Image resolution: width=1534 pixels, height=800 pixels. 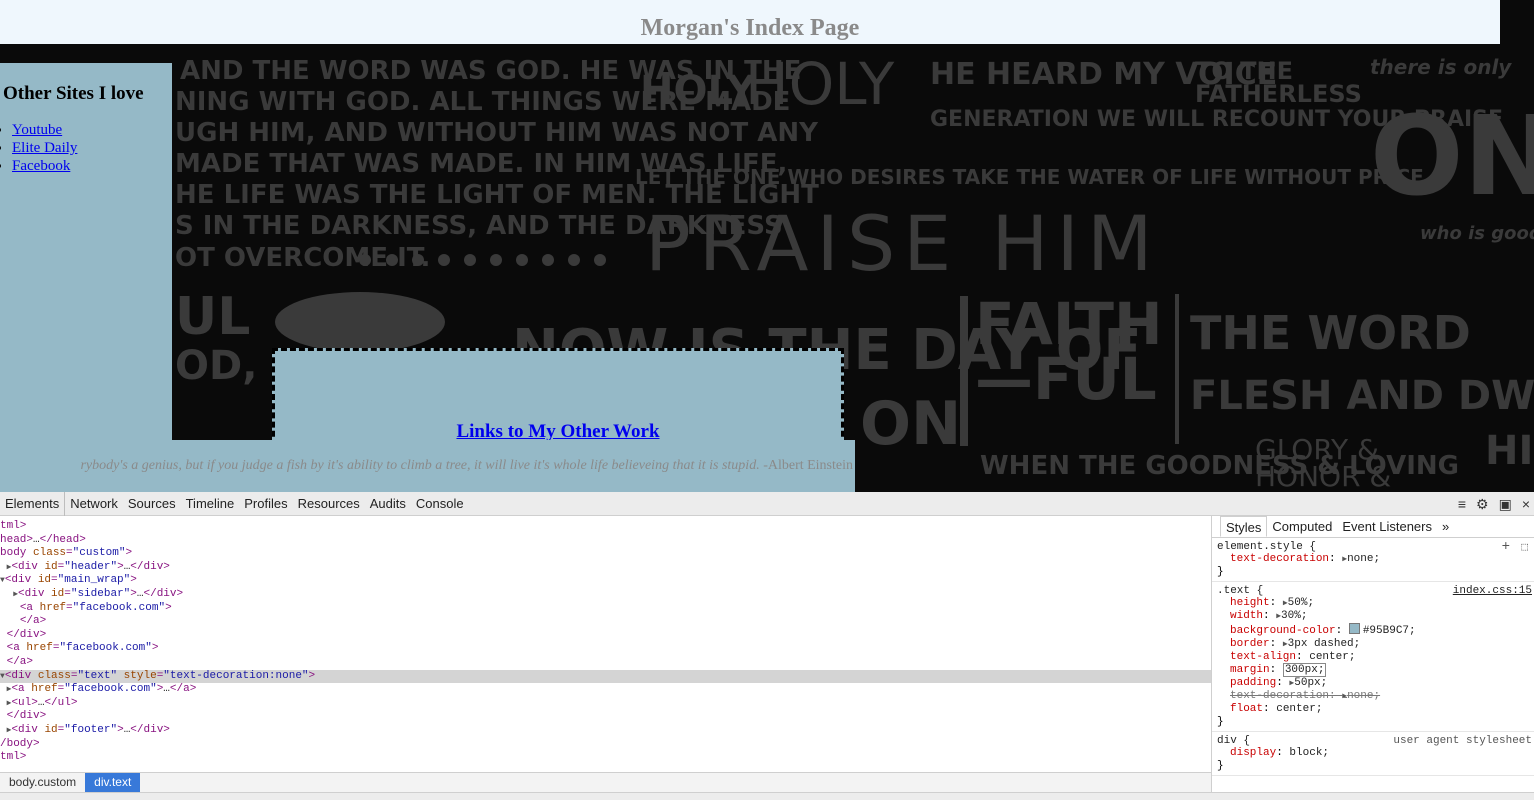 What do you see at coordinates (140, 675) in the screenshot?
I see `dom-token: style` at bounding box center [140, 675].